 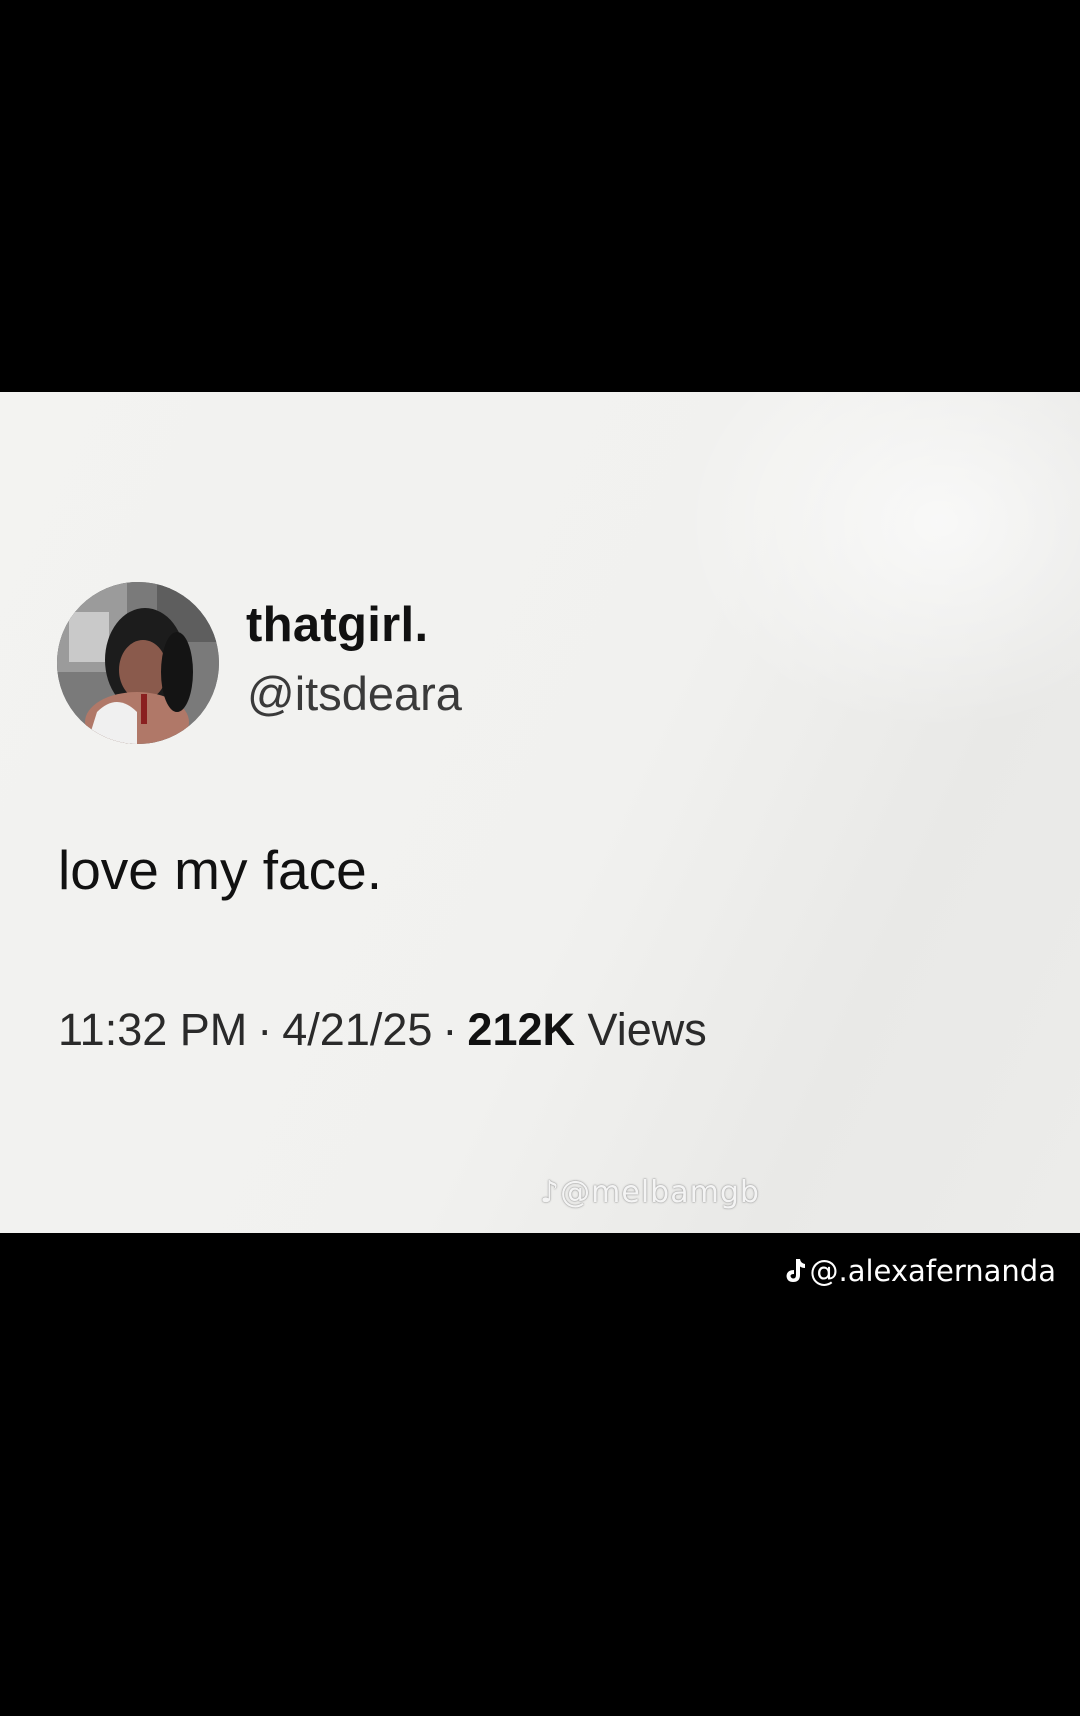 I want to click on tweet-date: 4/21/25, so click(x=357, y=1029).